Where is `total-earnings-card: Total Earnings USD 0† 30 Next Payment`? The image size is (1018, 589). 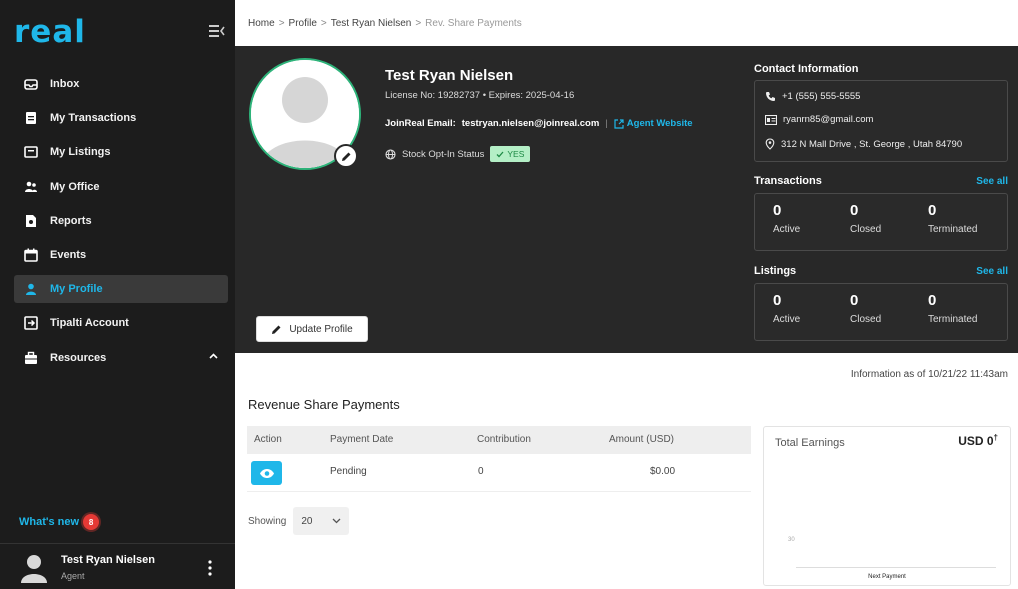
total-earnings-card: Total Earnings USD 0† 30 Next Payment is located at coordinates (887, 506).